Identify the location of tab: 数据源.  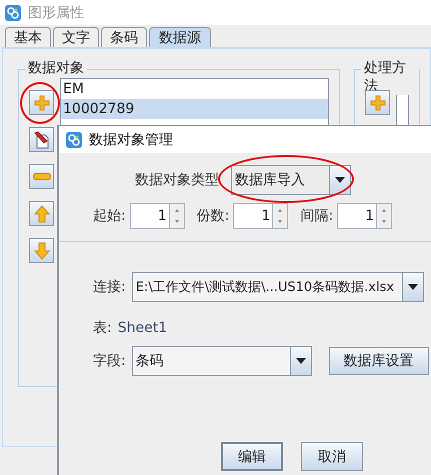
(180, 37).